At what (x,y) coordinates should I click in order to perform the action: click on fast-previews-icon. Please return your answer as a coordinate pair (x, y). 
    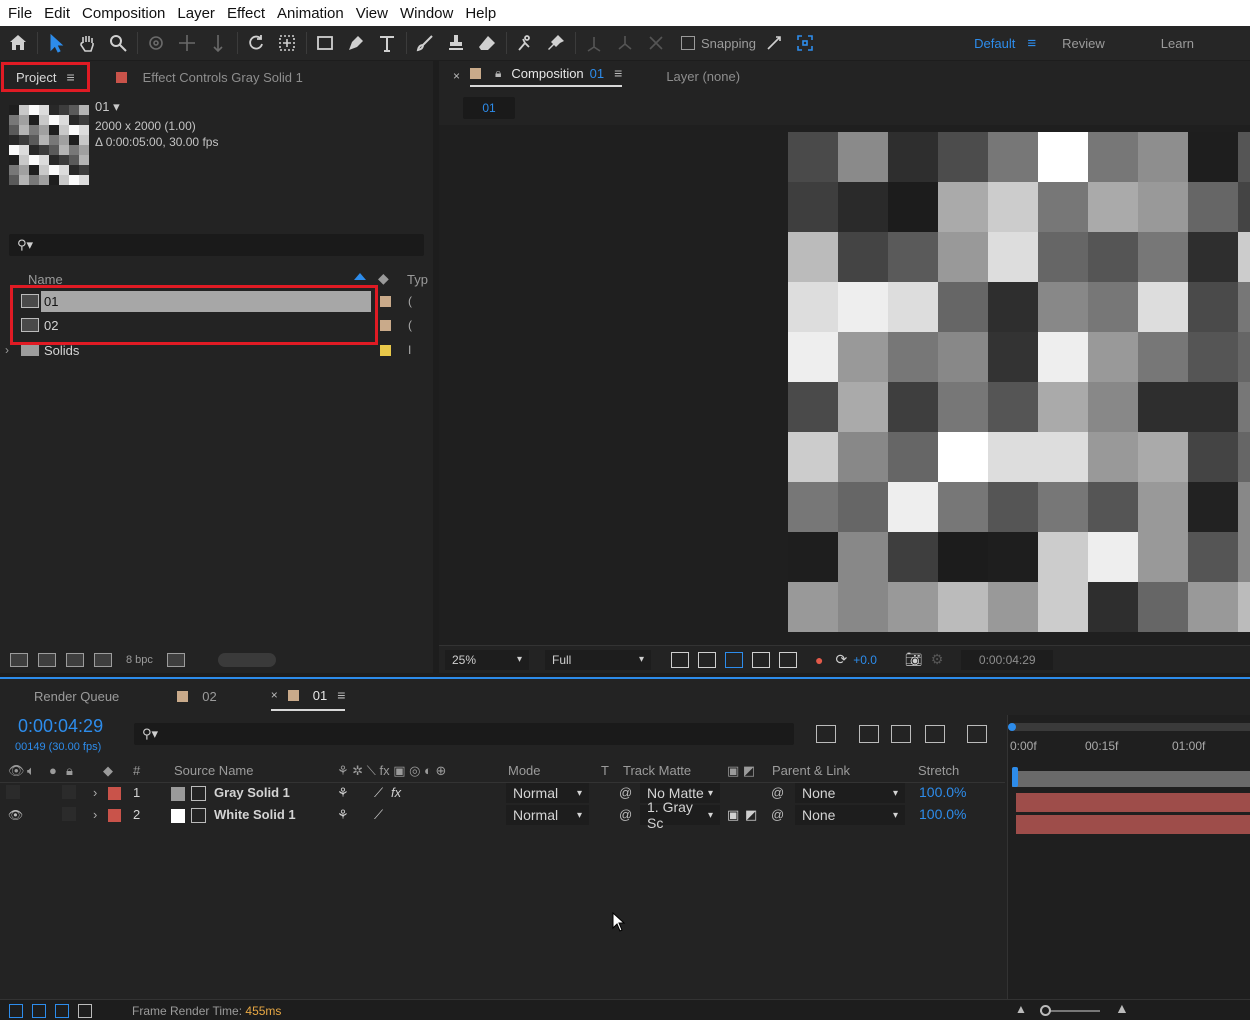
    Looking at the image, I should click on (680, 659).